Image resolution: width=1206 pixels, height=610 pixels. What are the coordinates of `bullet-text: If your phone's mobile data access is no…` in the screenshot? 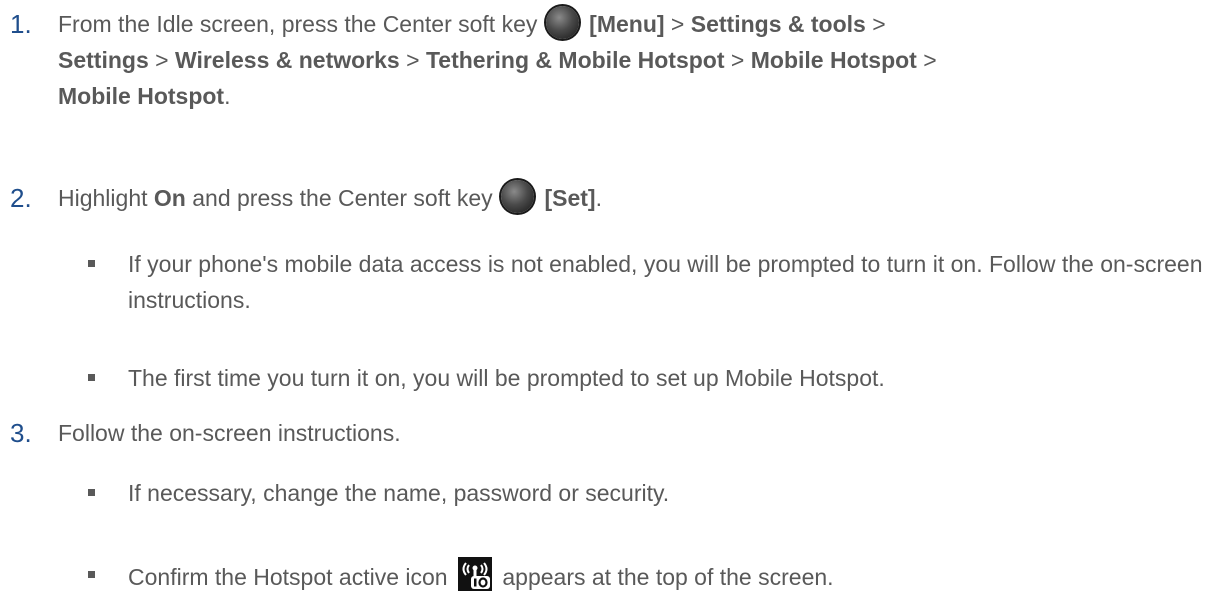 It's located at (665, 282).